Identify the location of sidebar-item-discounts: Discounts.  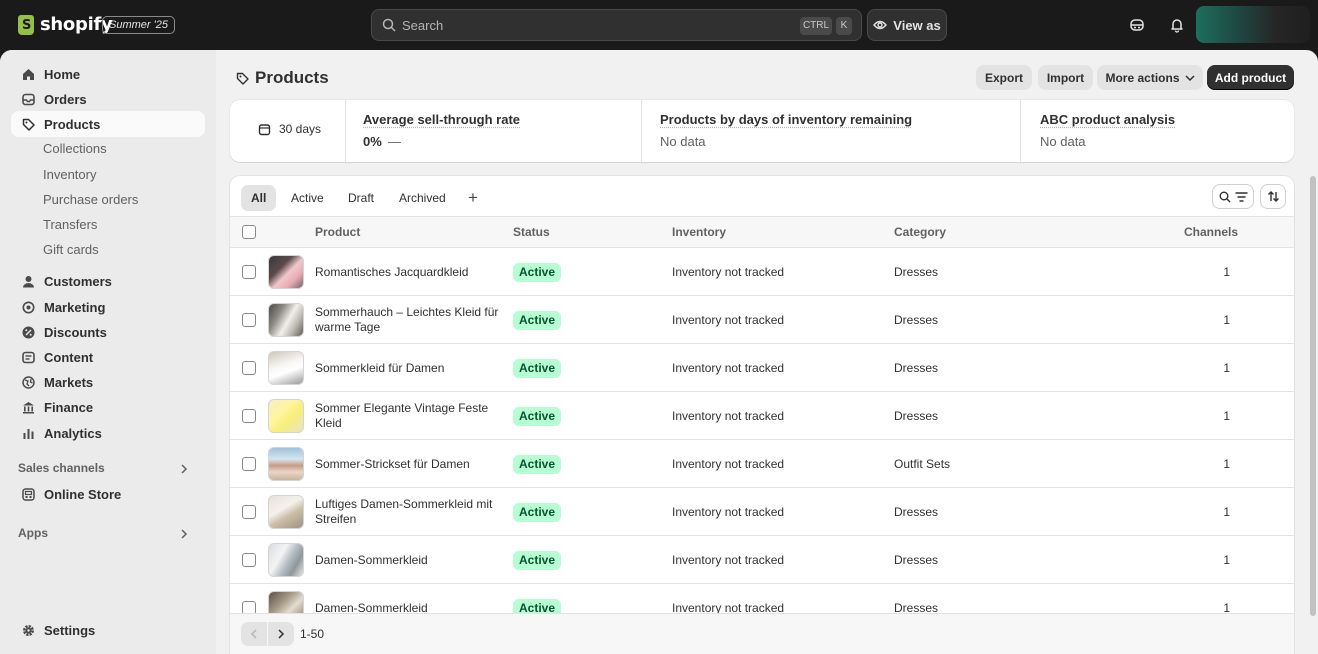
(108, 332).